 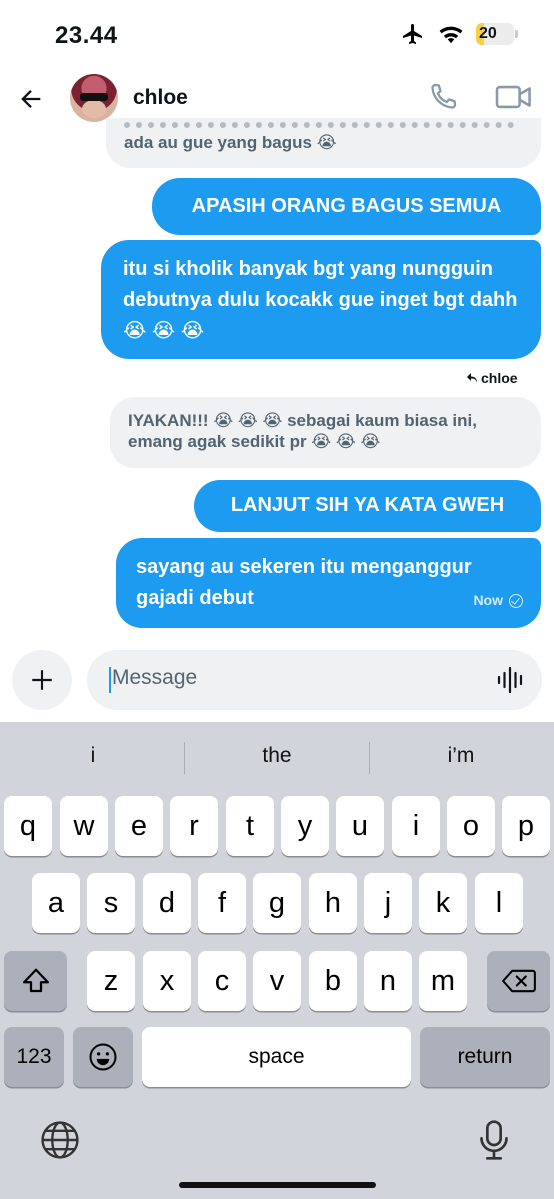 What do you see at coordinates (28, 826) in the screenshot?
I see `key-q: q` at bounding box center [28, 826].